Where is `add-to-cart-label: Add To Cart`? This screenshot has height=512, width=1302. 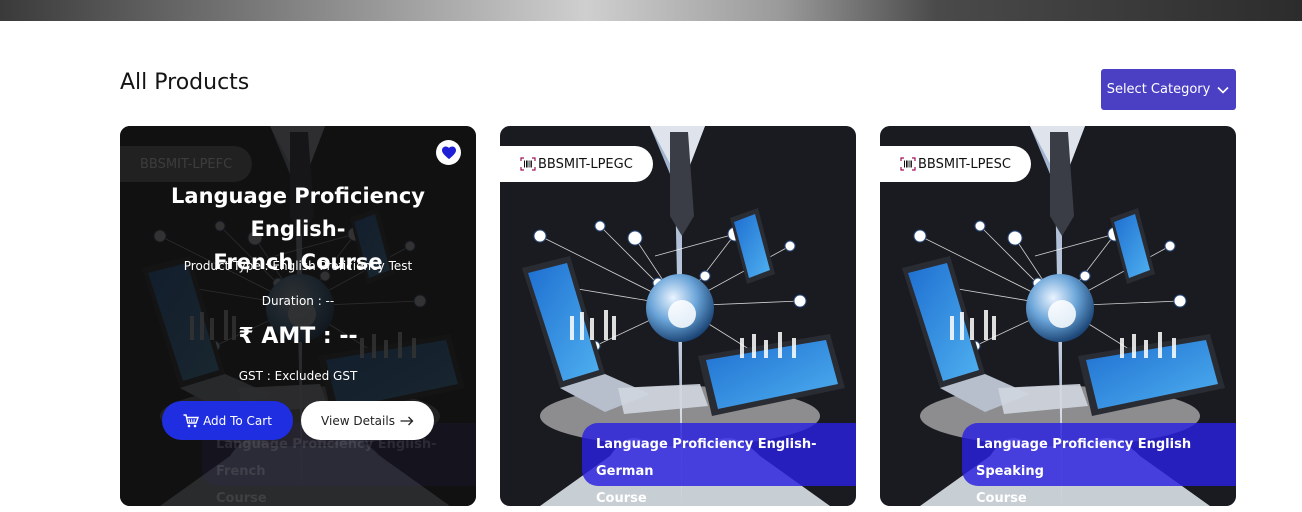
add-to-cart-label: Add To Cart is located at coordinates (237, 420).